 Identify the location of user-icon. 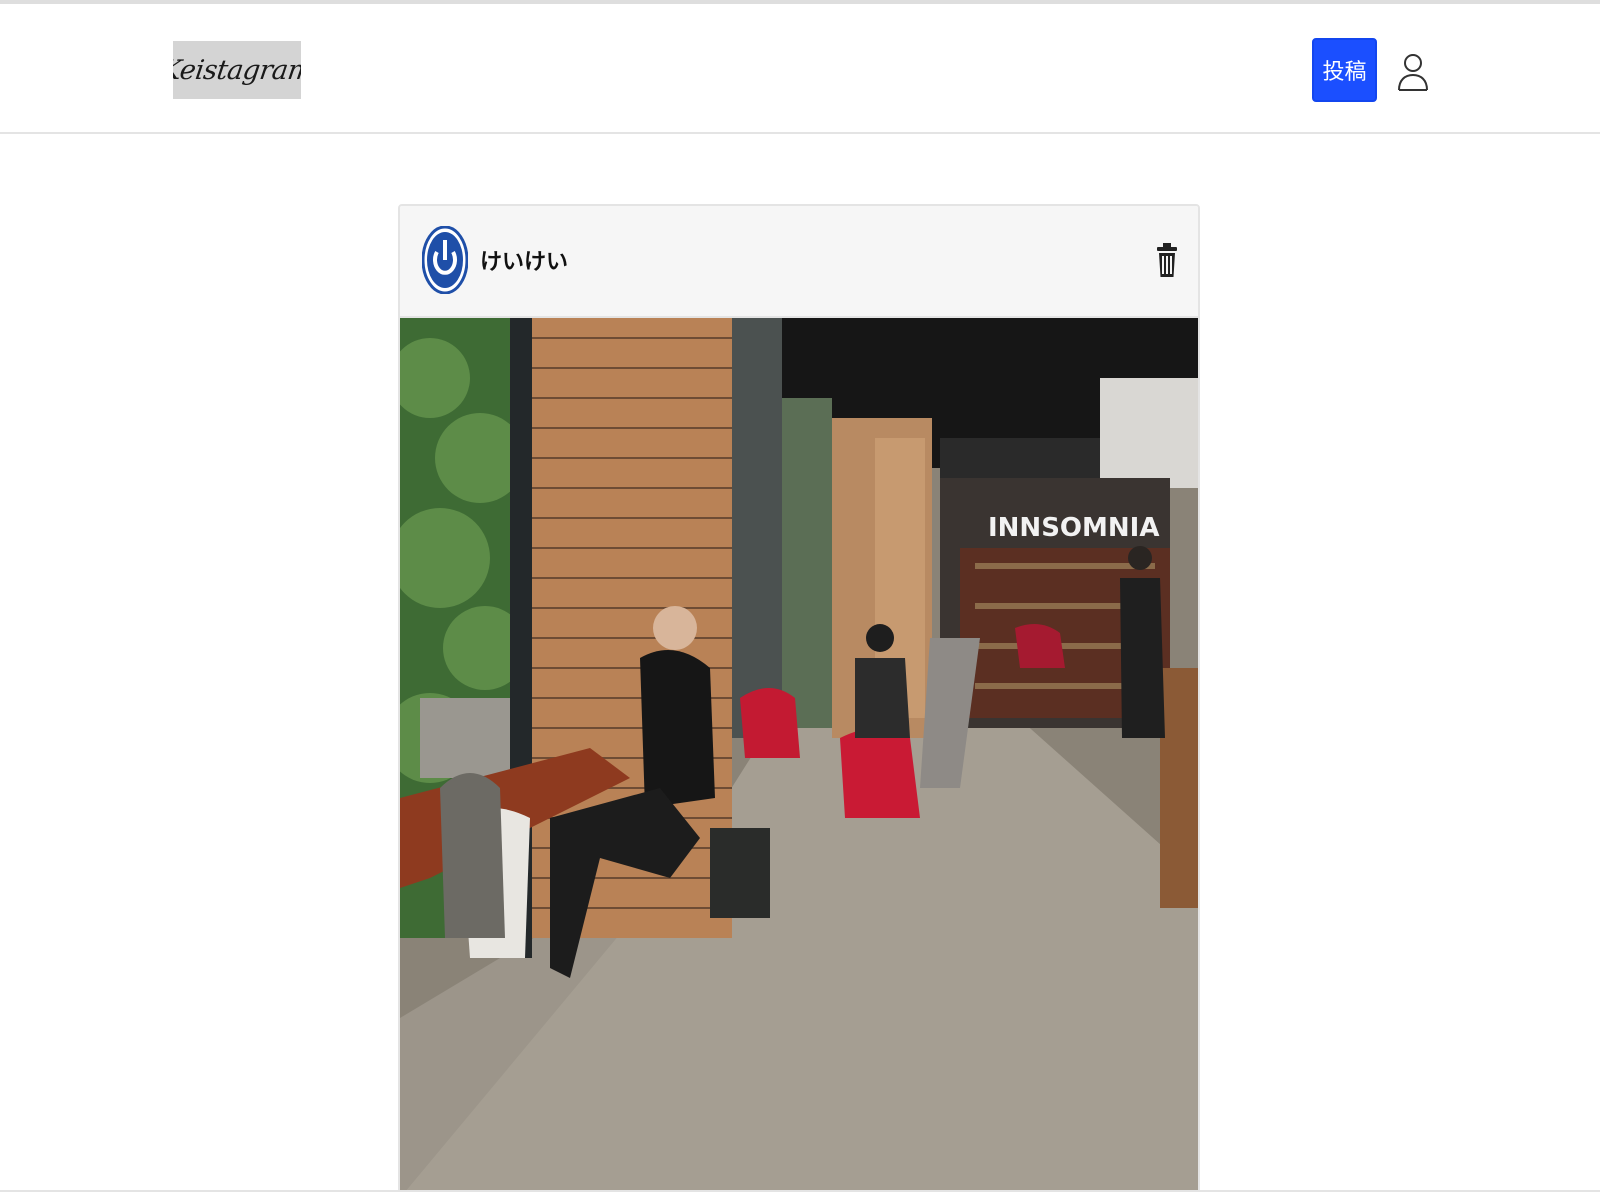
(1413, 72).